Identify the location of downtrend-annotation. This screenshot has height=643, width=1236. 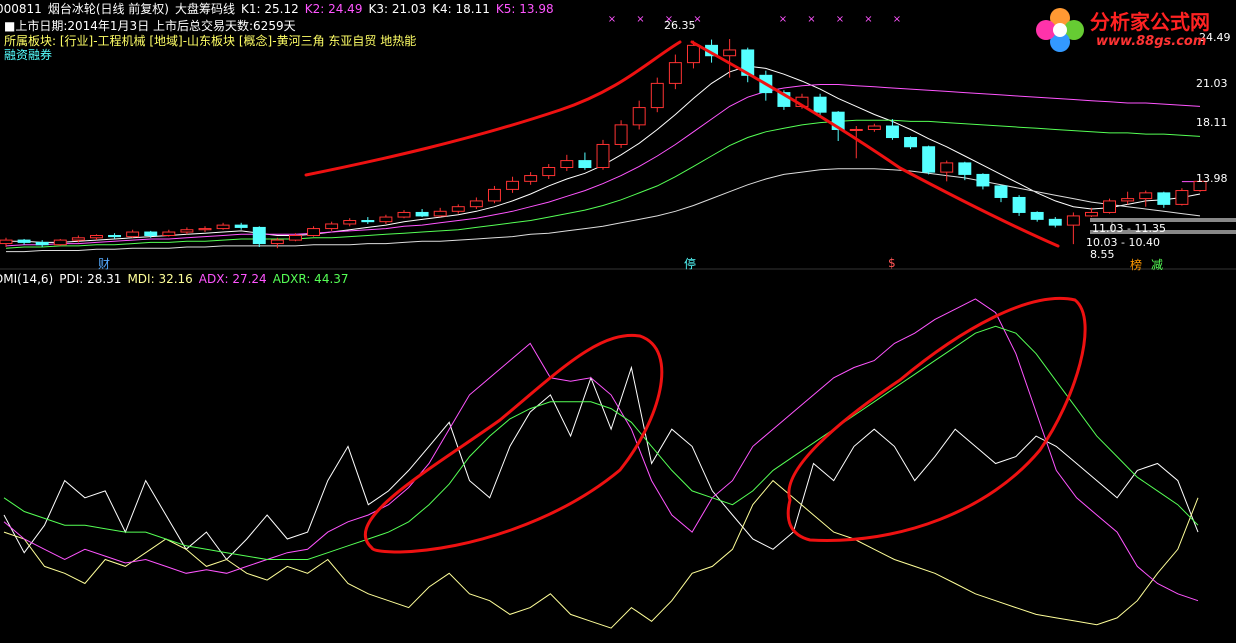
(875, 144).